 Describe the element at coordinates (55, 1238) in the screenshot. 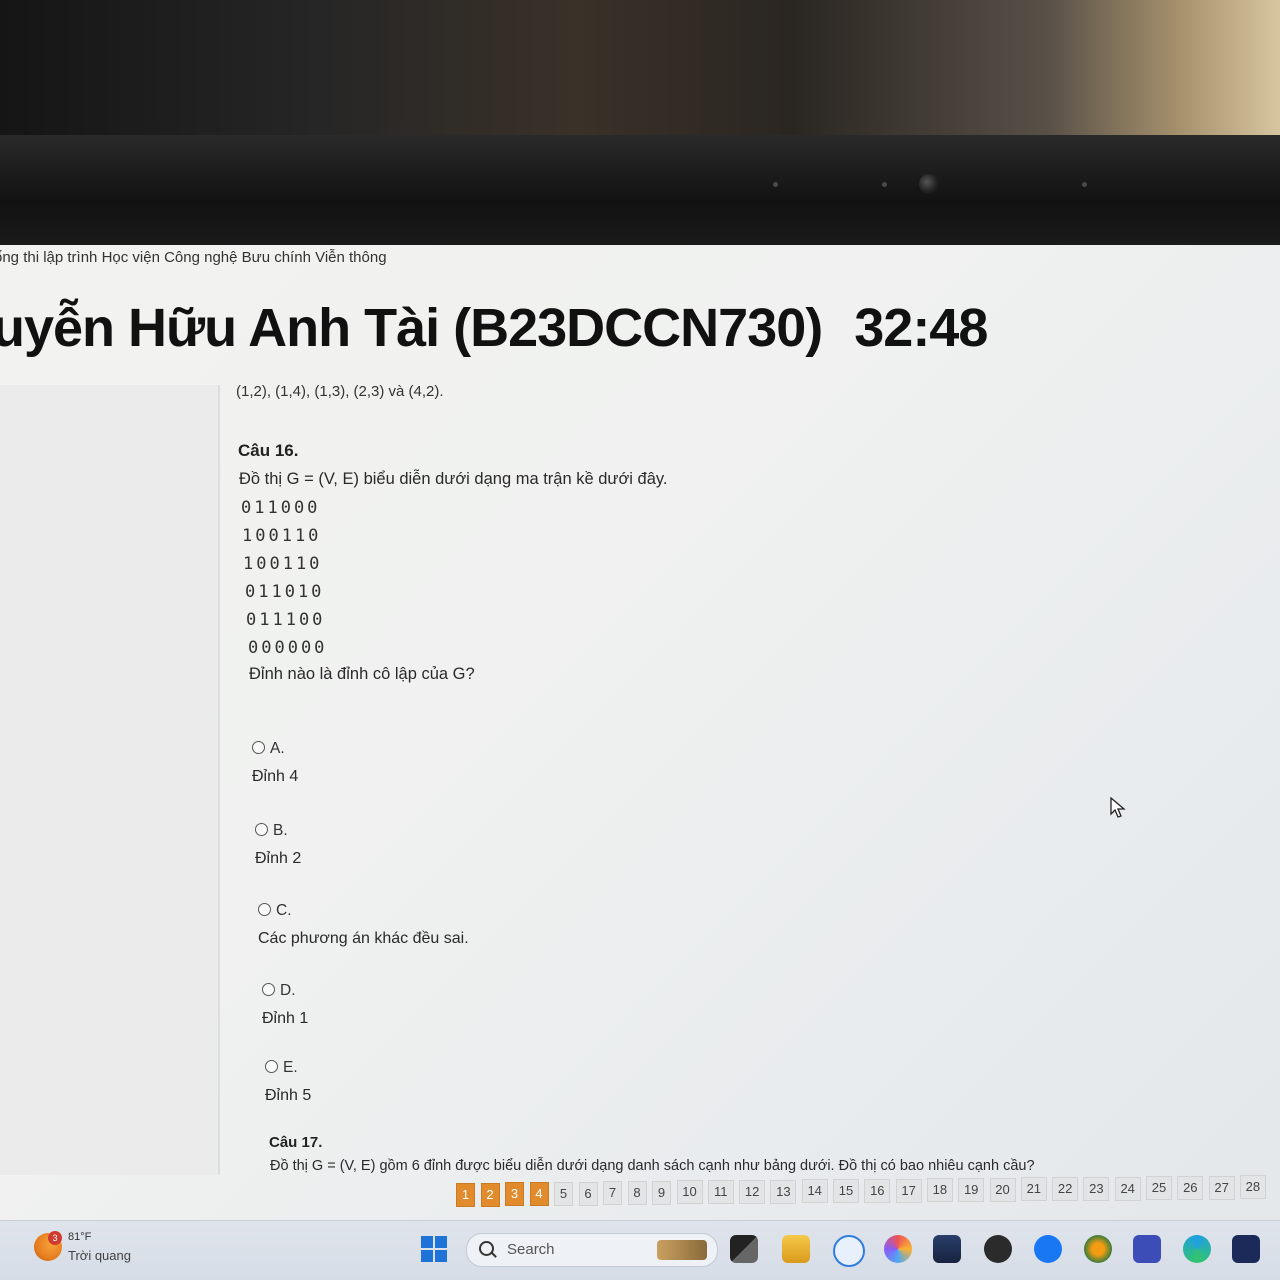

I see `weather-badge: 3` at that location.